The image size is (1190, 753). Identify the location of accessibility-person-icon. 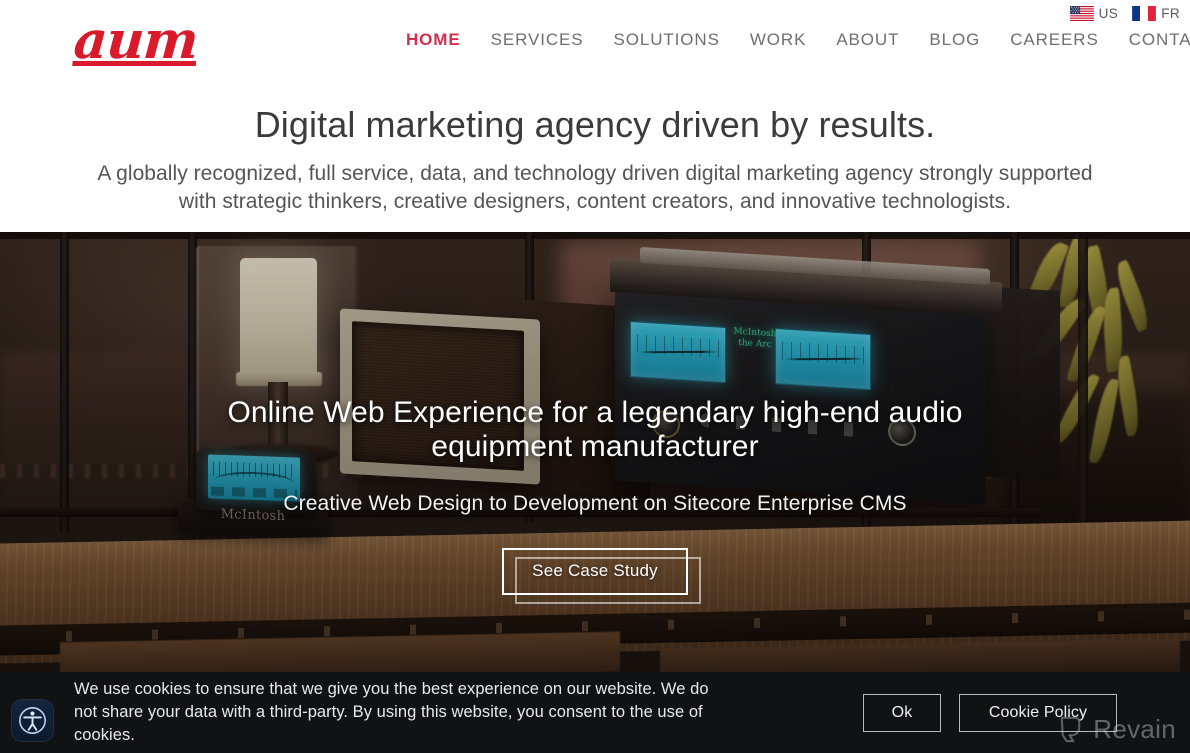
(32, 720).